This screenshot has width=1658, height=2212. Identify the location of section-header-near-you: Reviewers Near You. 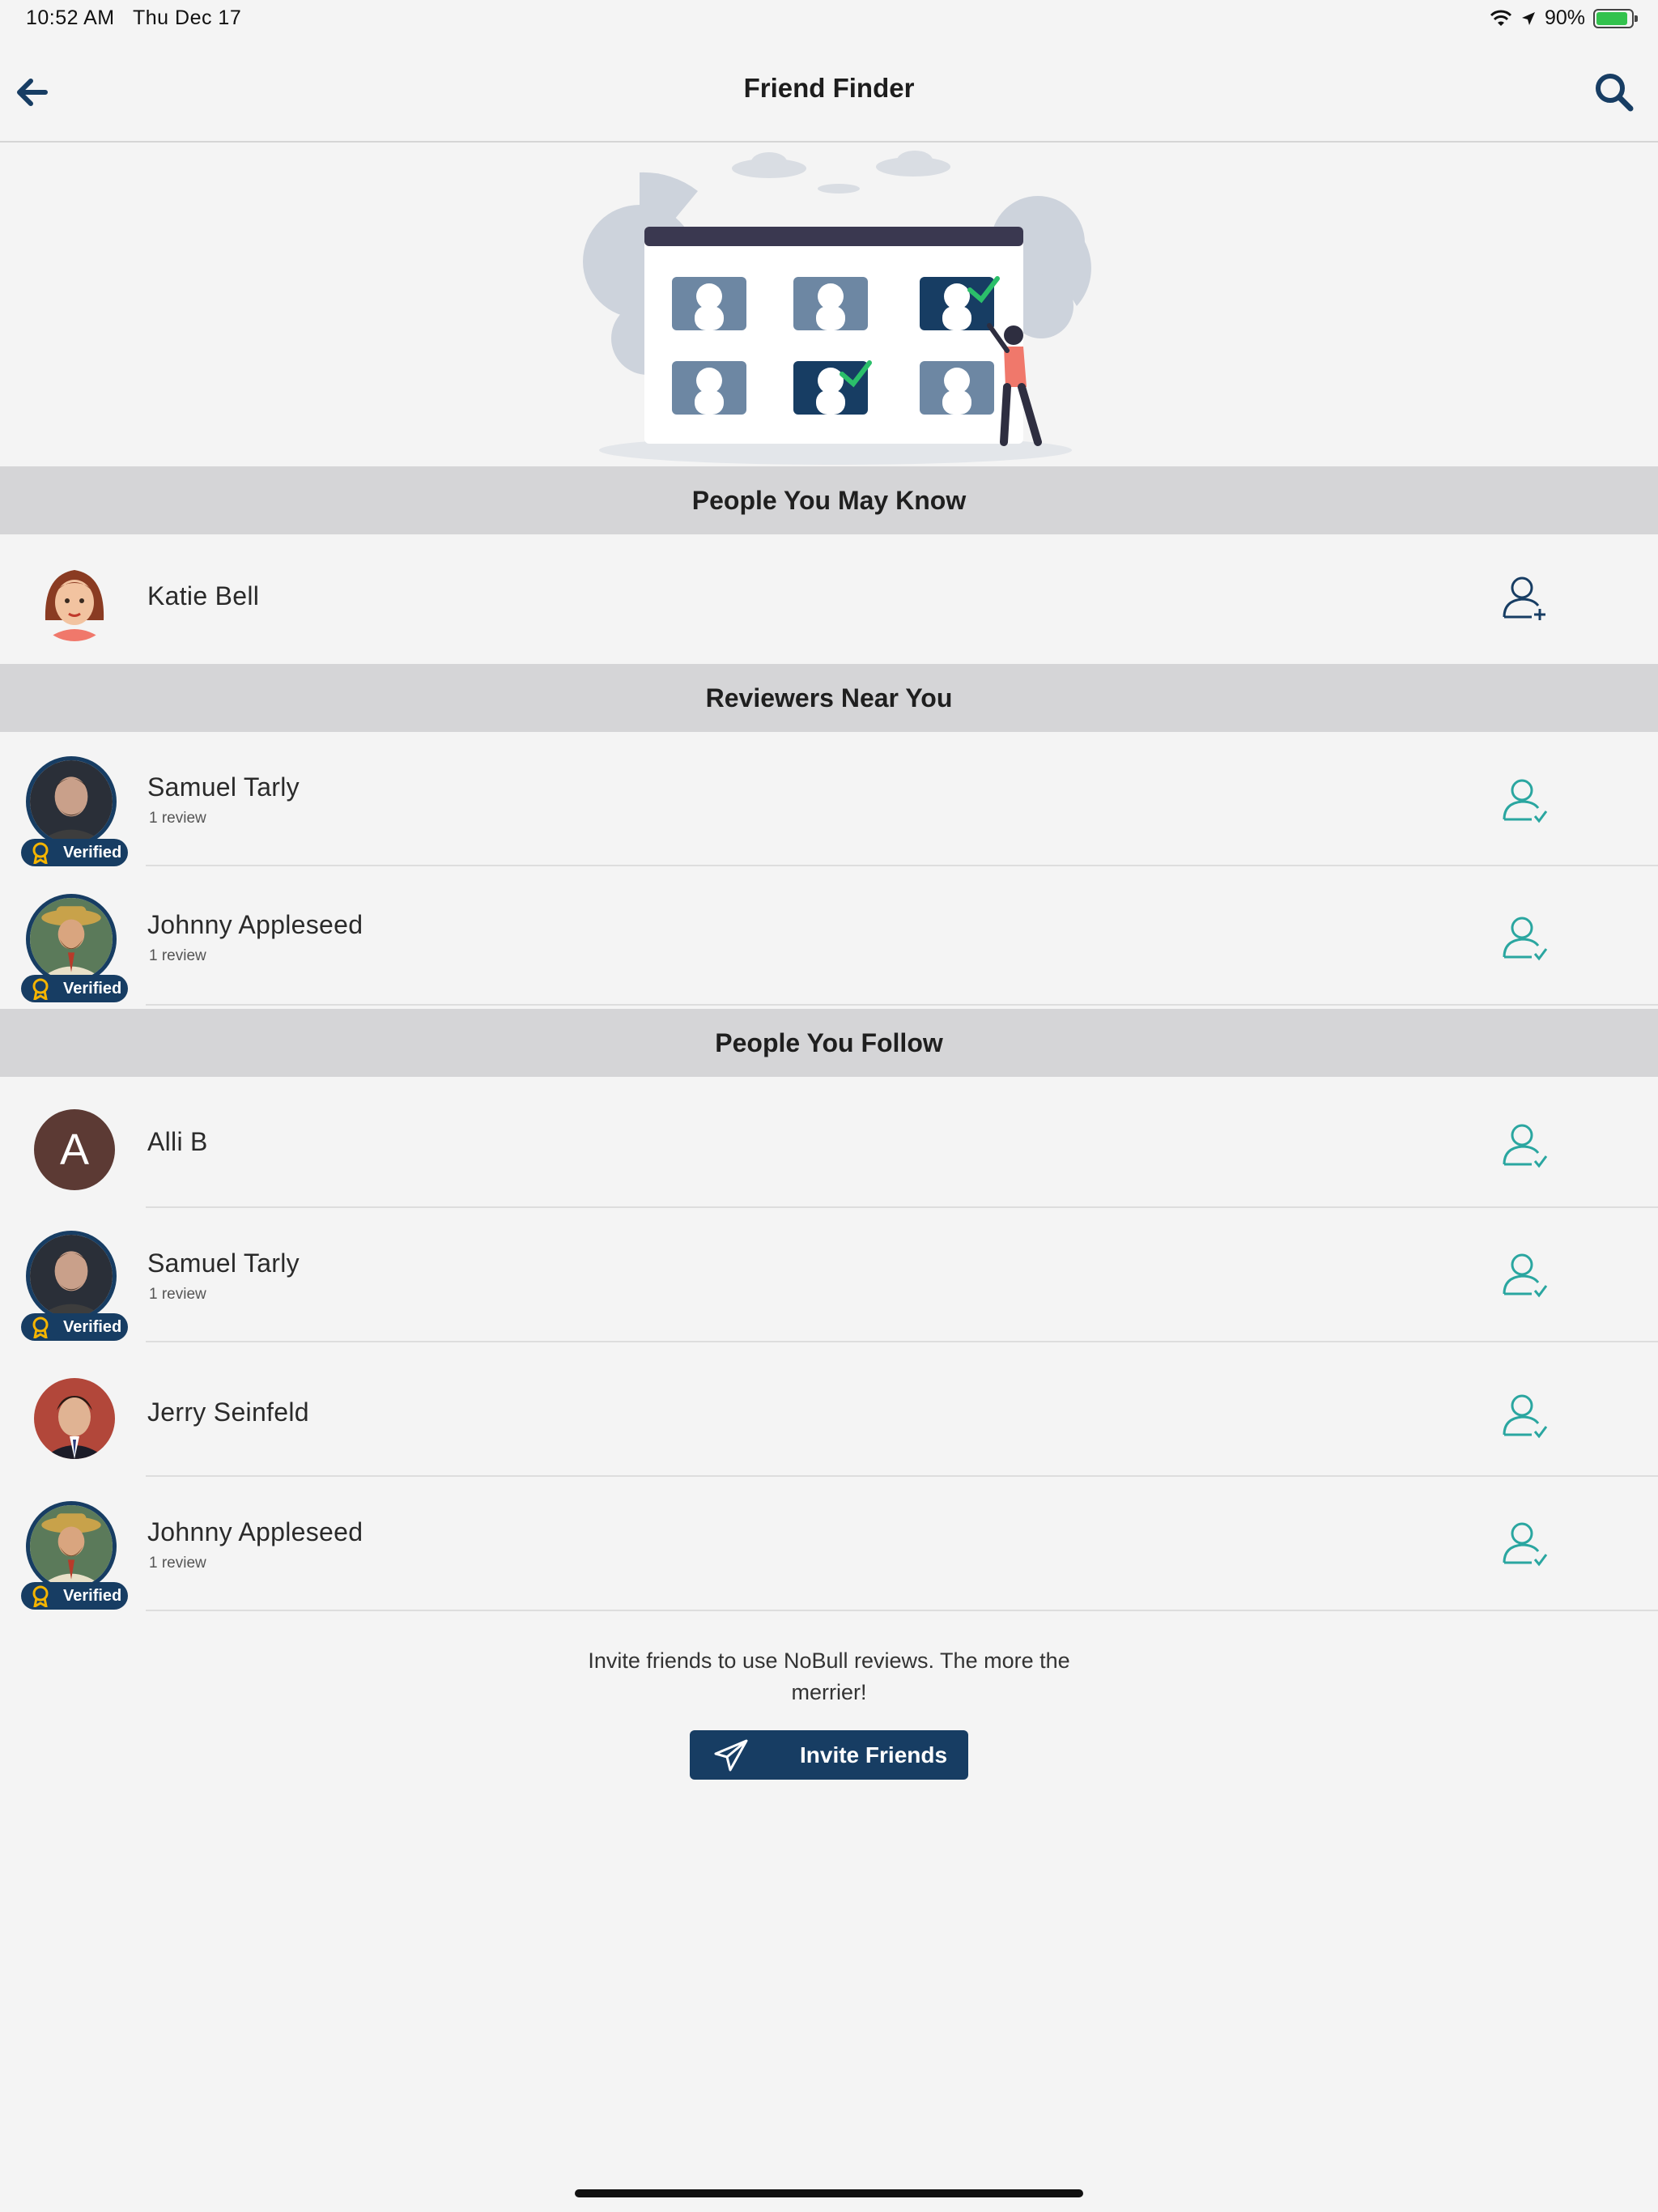
(829, 698).